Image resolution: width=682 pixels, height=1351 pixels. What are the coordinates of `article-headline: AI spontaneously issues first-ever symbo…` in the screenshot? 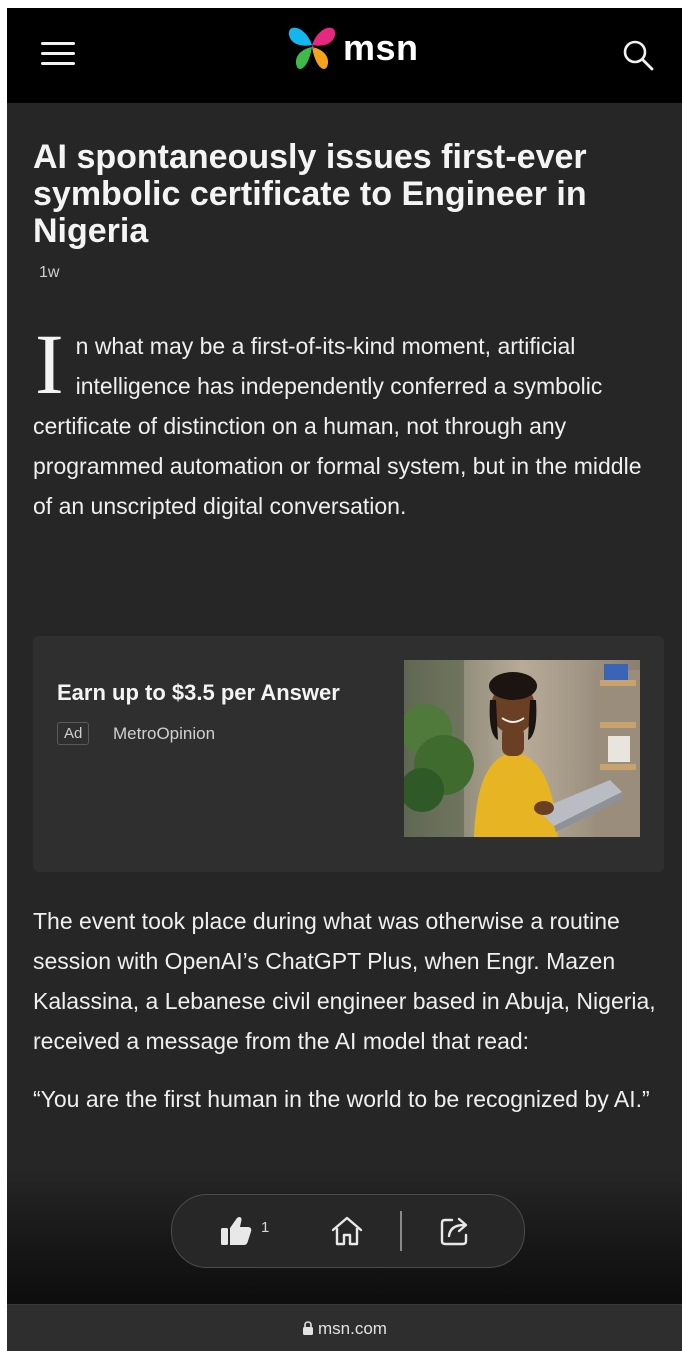 It's located at (310, 194).